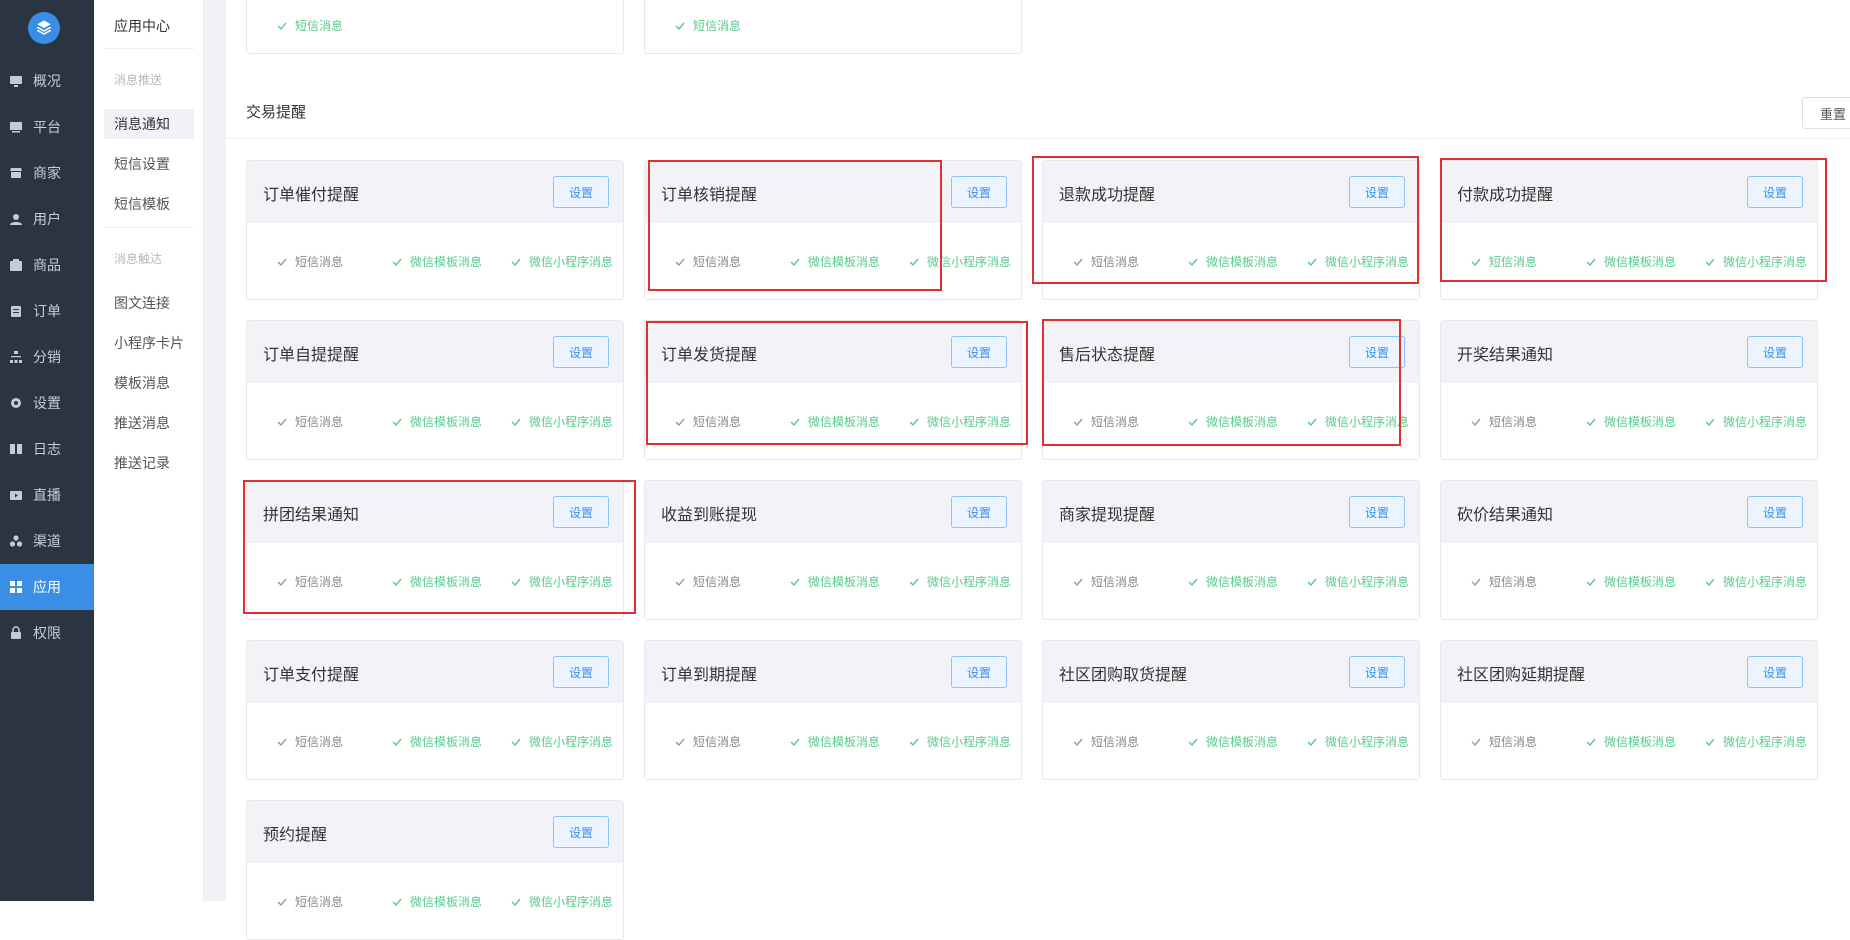 The image size is (1850, 940). What do you see at coordinates (16, 265) in the screenshot?
I see `goods-icon` at bounding box center [16, 265].